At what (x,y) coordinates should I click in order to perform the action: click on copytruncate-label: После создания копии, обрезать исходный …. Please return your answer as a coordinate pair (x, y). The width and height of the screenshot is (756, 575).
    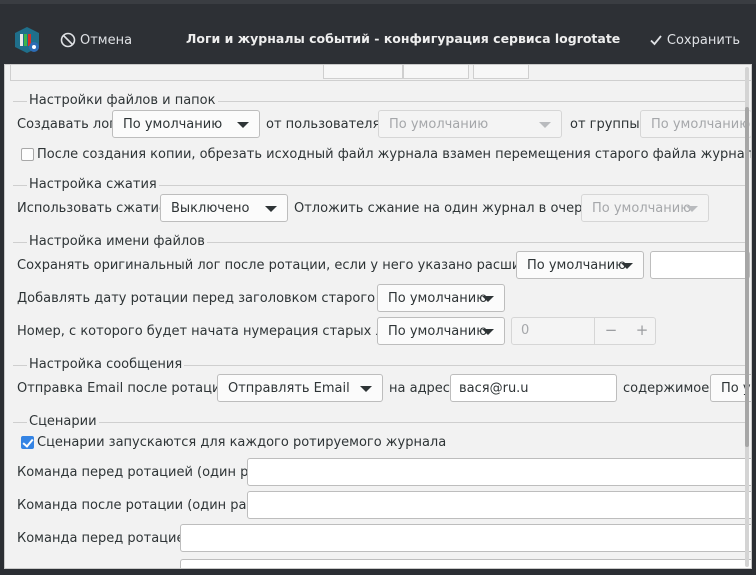
    Looking at the image, I should click on (394, 154).